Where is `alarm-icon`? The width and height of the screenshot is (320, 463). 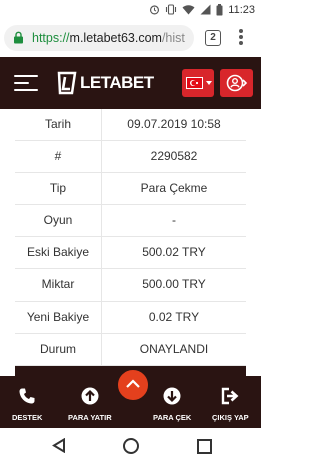 alarm-icon is located at coordinates (155, 10).